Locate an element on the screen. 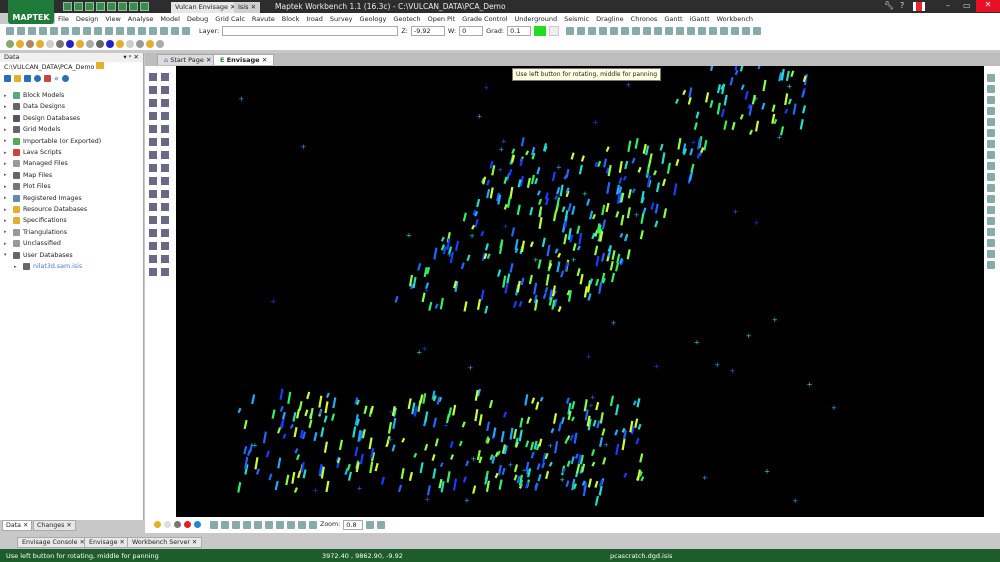  expand-icon: ▾ is located at coordinates (7, 255).